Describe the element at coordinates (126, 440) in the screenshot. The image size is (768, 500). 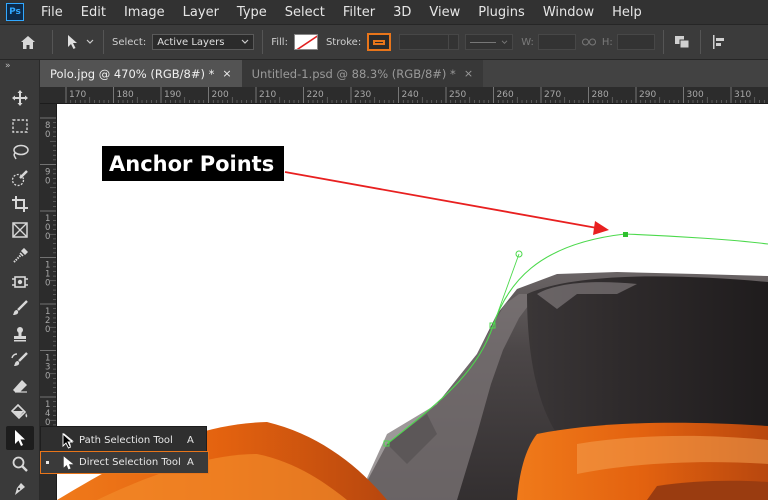
I see `flyout-item-label: Path Selection Tool` at that location.